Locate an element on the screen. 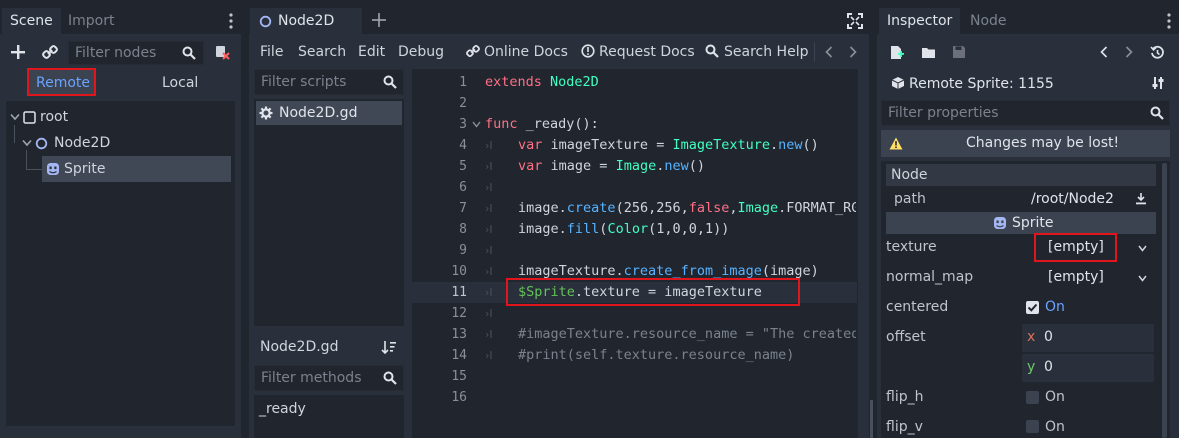 This screenshot has width=1179, height=438. clear-script-icon is located at coordinates (222, 52).